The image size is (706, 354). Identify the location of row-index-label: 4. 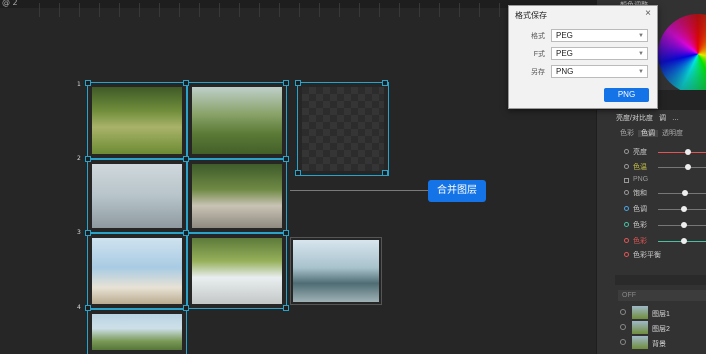
(79, 307).